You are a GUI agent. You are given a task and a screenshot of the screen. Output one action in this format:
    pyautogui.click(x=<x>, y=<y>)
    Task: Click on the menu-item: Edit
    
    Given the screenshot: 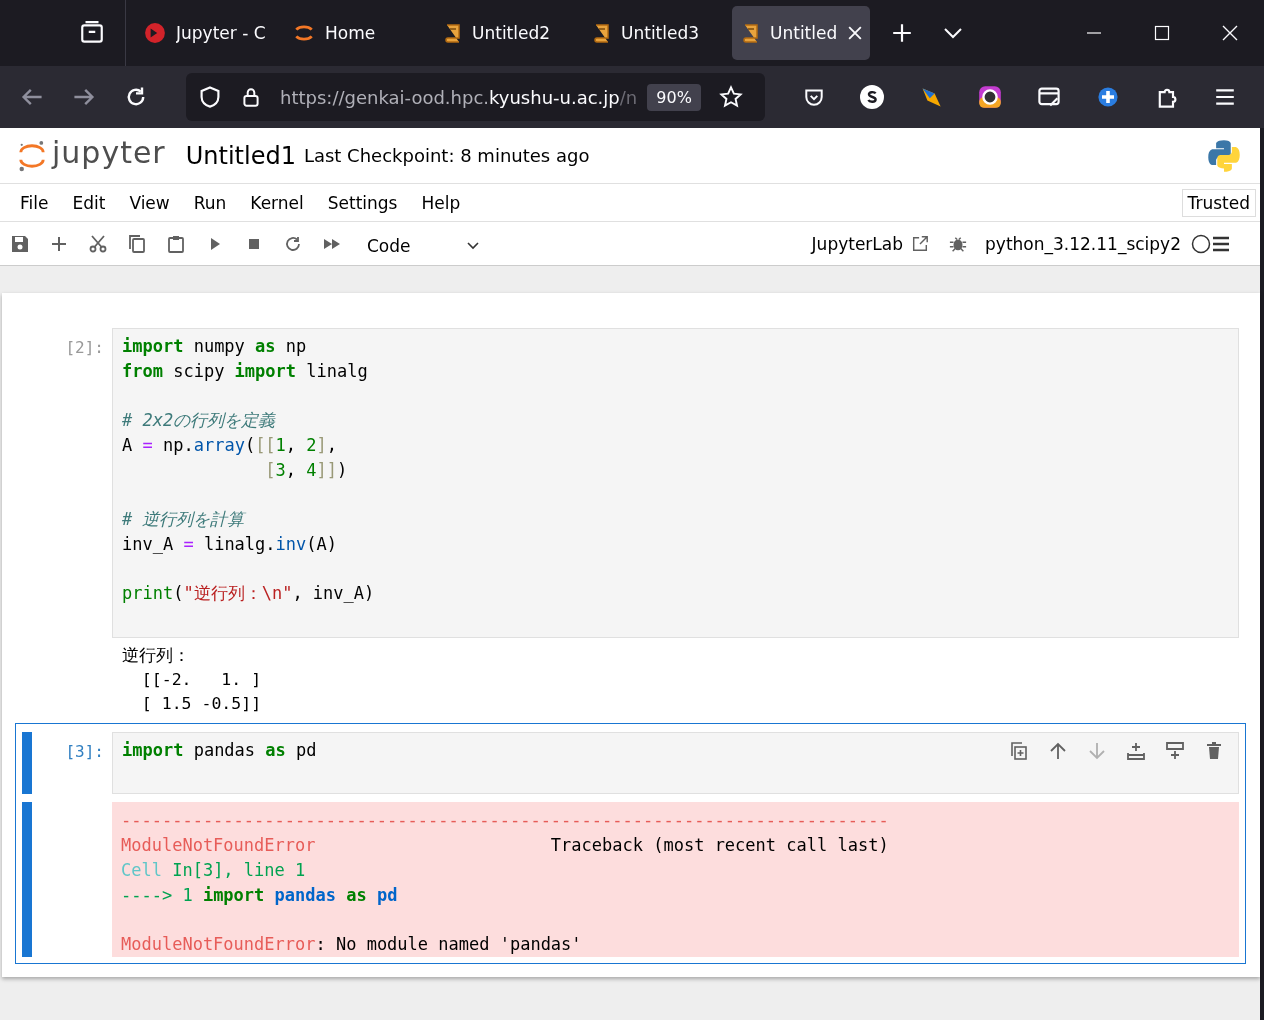 What is the action you would take?
    pyautogui.click(x=89, y=202)
    